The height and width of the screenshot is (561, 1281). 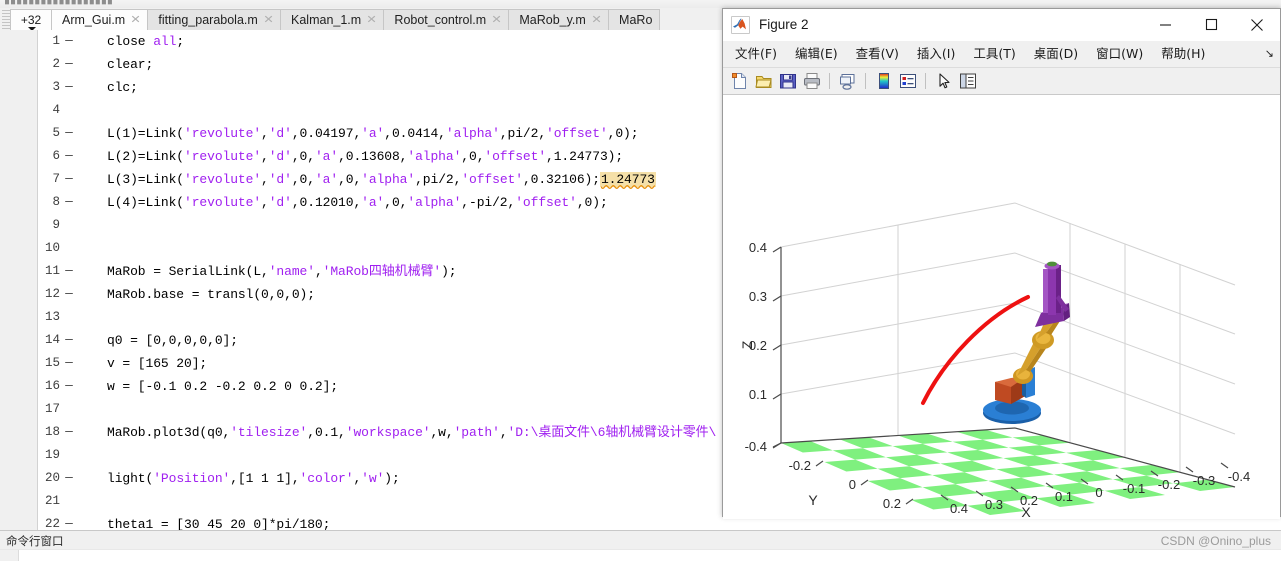 I want to click on y-tick-label: 0, so click(x=852, y=484).